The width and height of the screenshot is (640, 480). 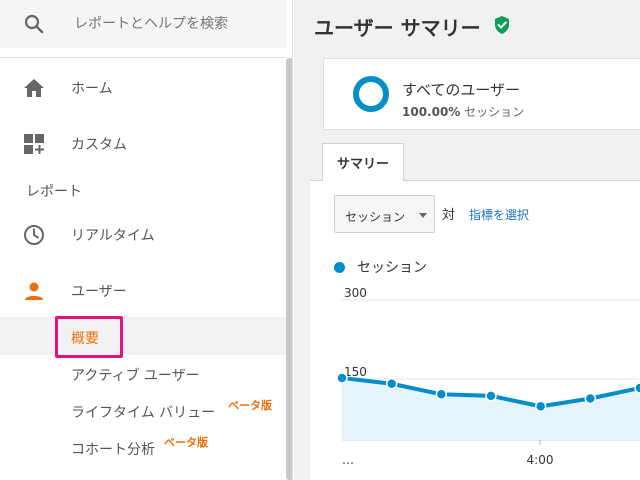 I want to click on x-tick-label: 4:00, so click(x=540, y=460).